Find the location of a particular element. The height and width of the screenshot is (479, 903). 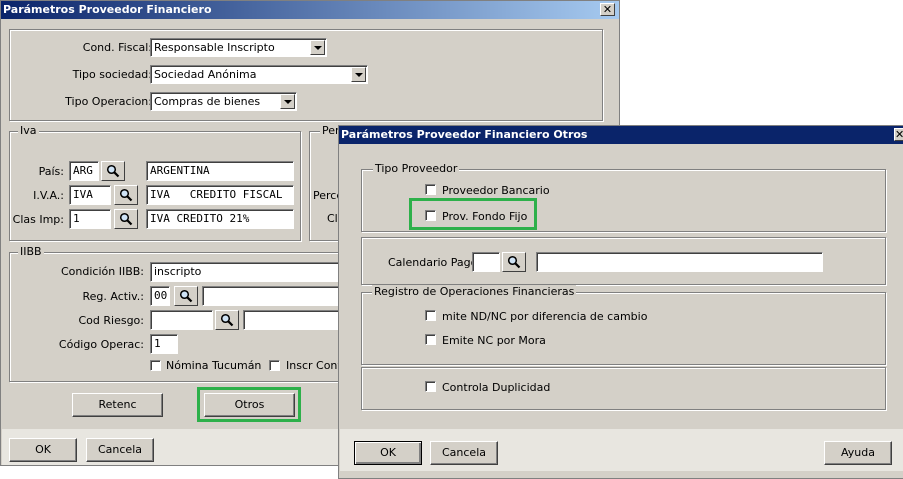

otros-title: Parámetros Proveedor Financiero Otros is located at coordinates (464, 134).